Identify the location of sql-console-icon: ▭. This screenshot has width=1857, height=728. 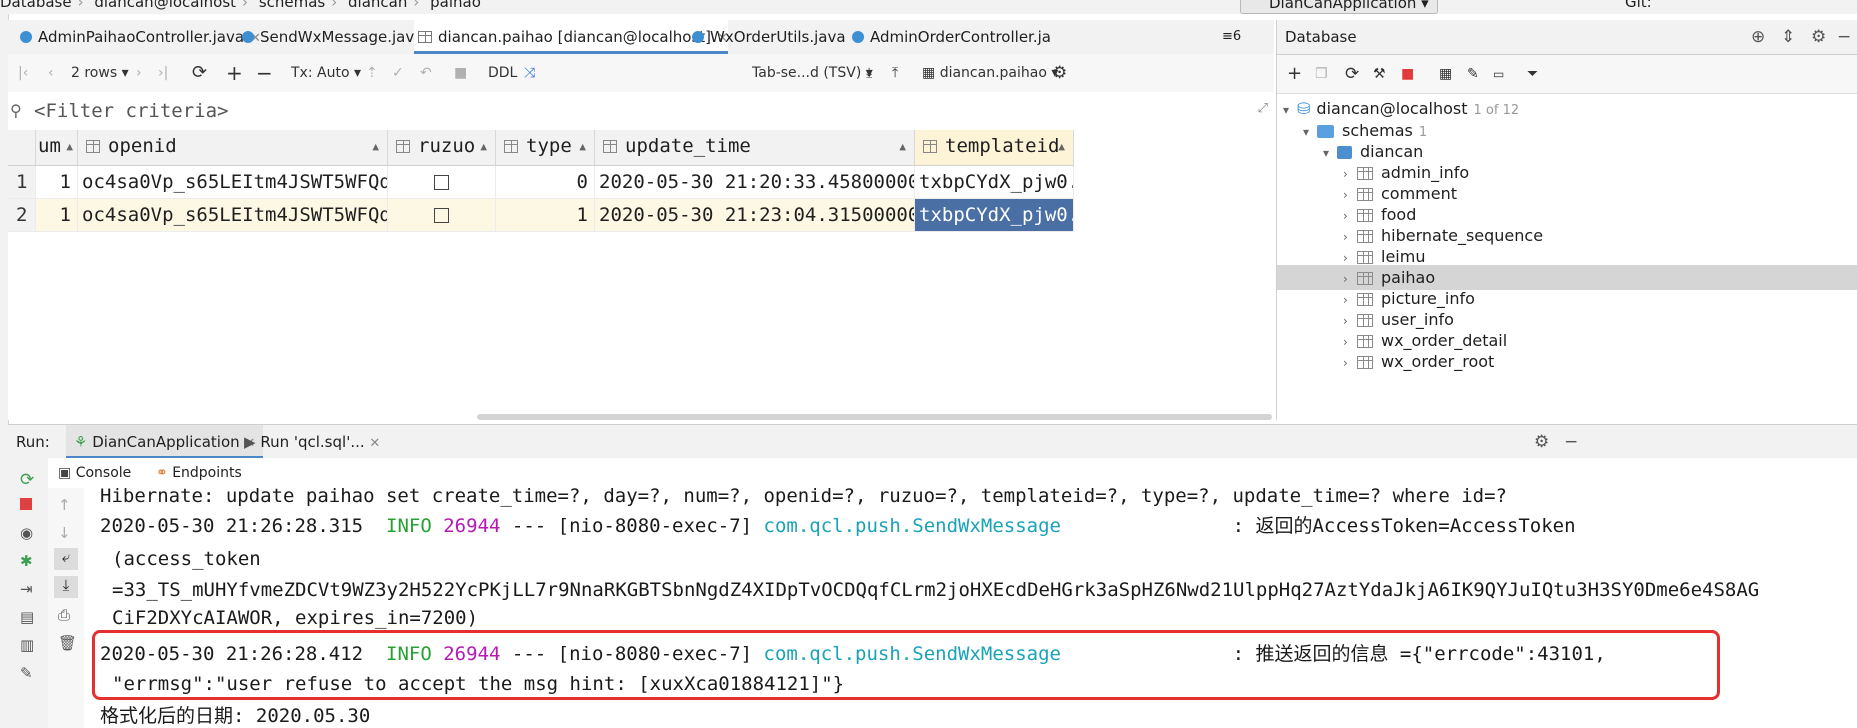
(1498, 74).